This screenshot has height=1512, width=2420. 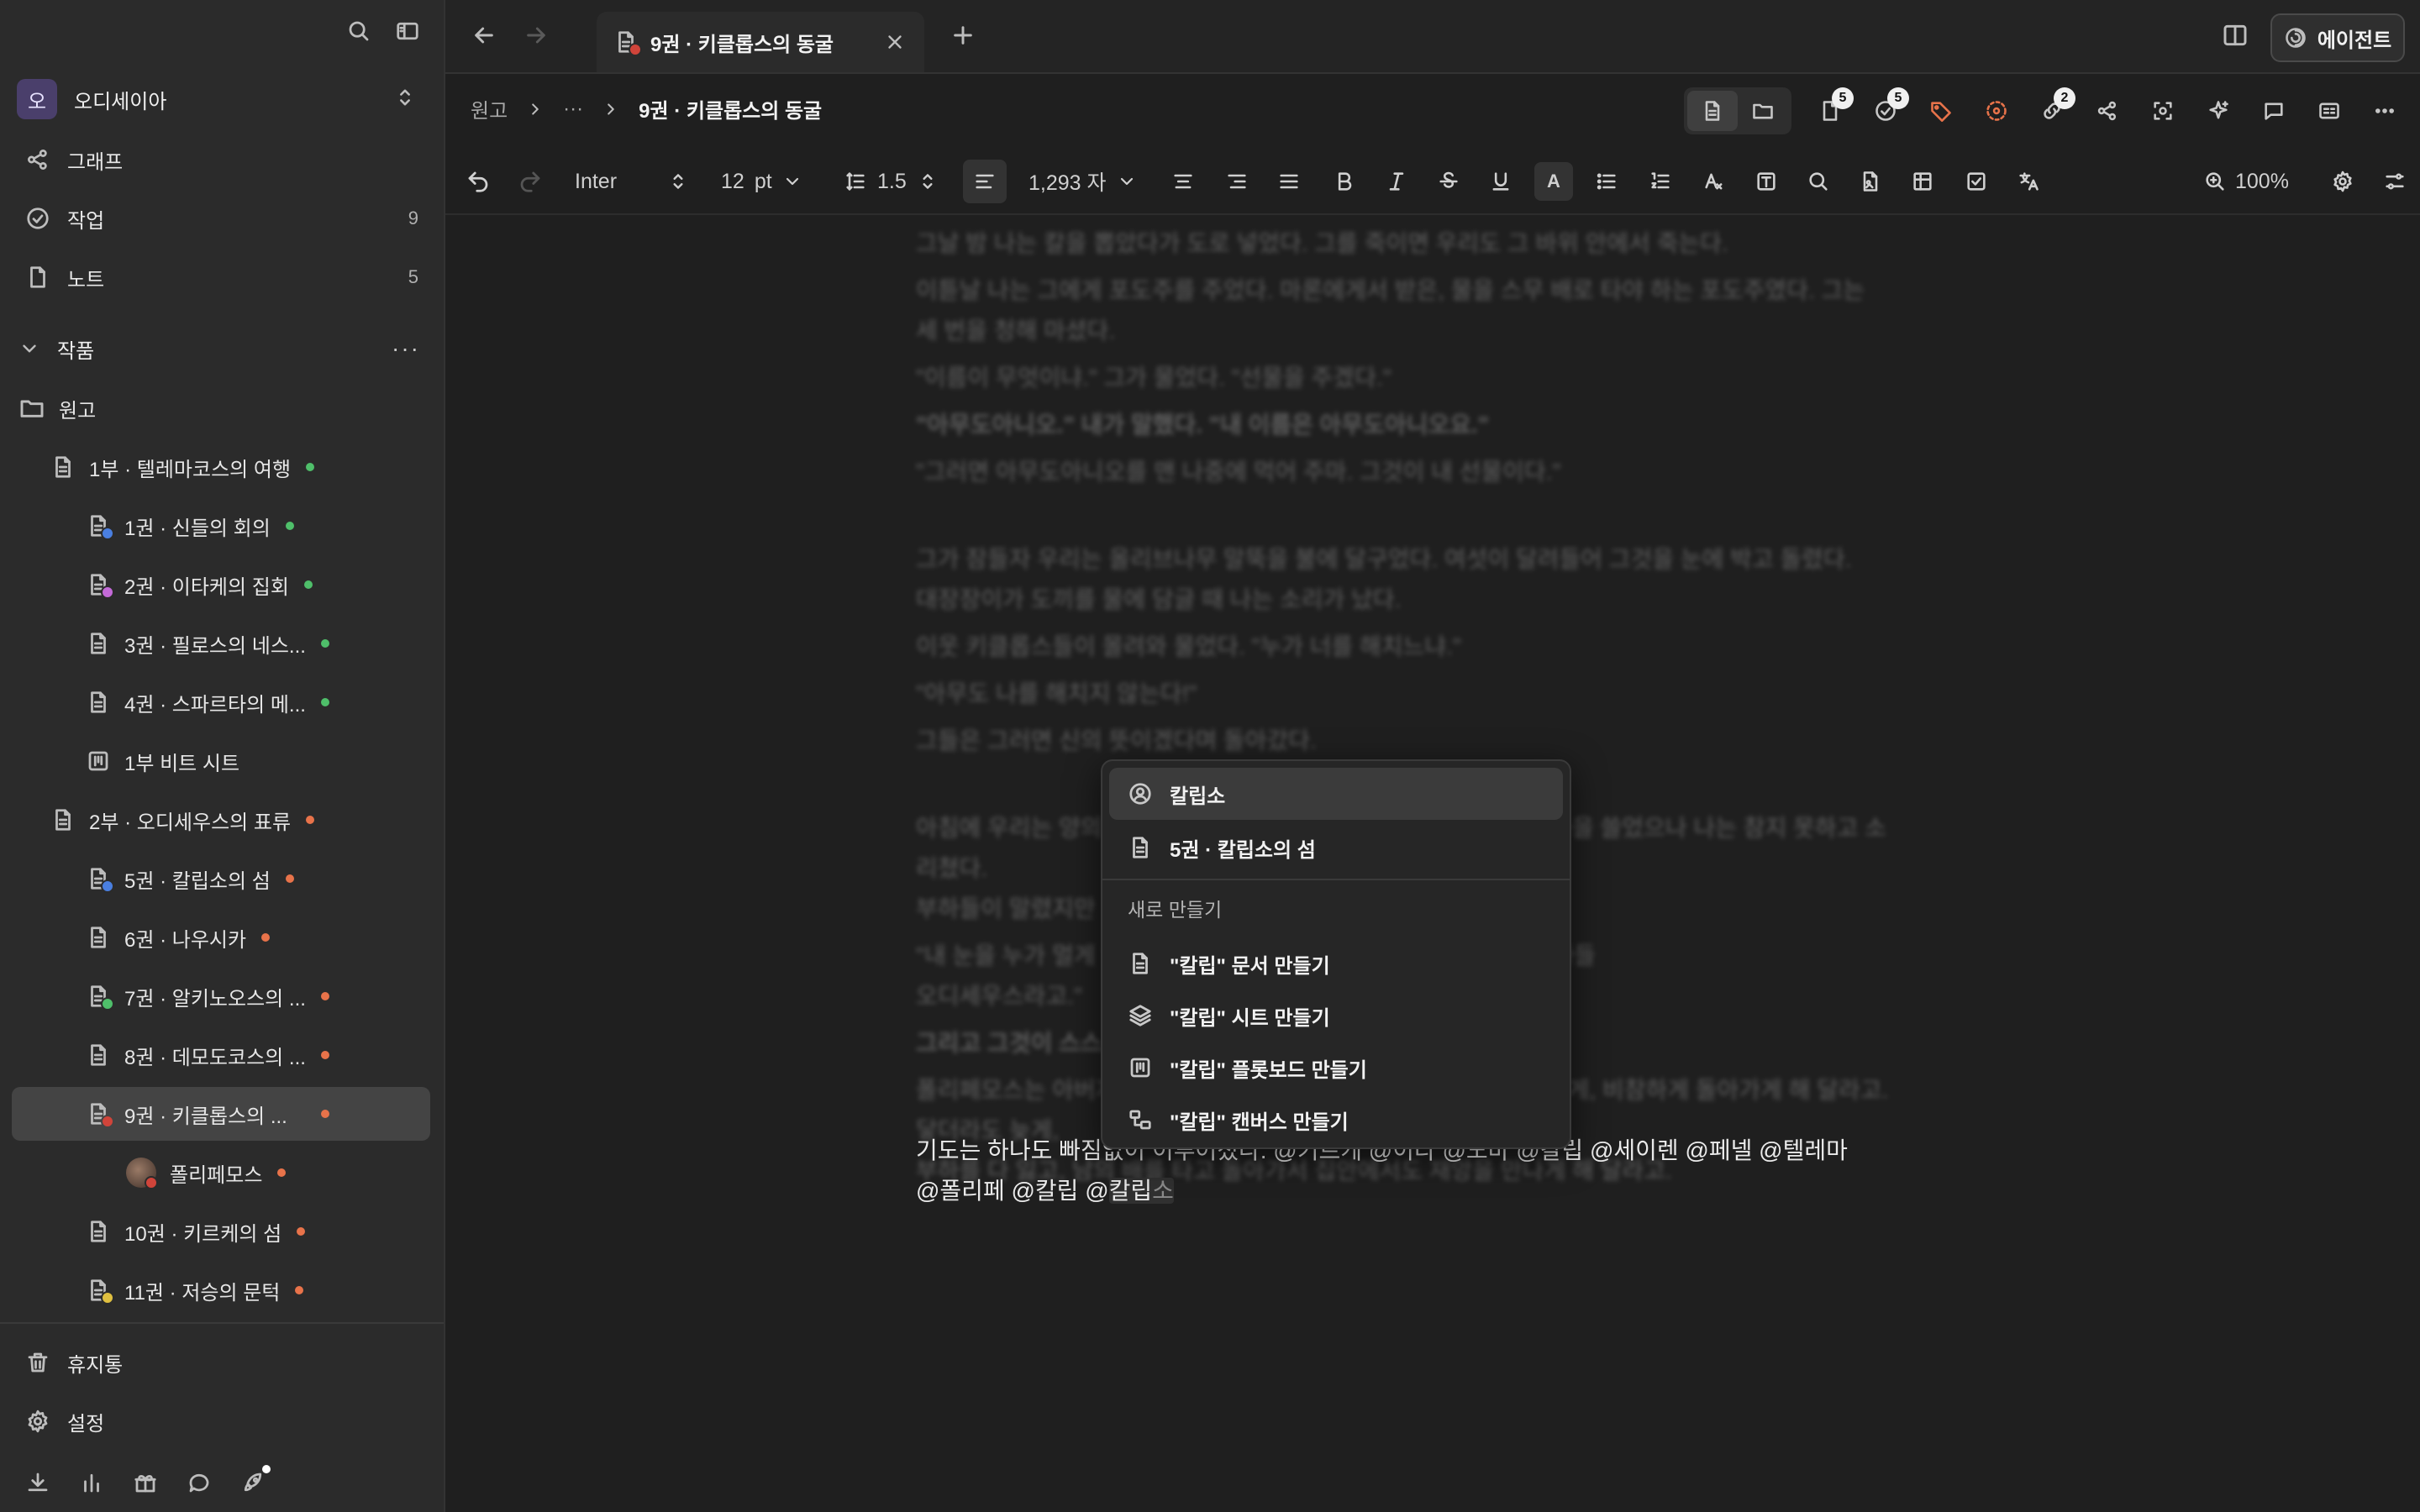 I want to click on sidebar-item-trash: 휴지통, so click(x=223, y=1362).